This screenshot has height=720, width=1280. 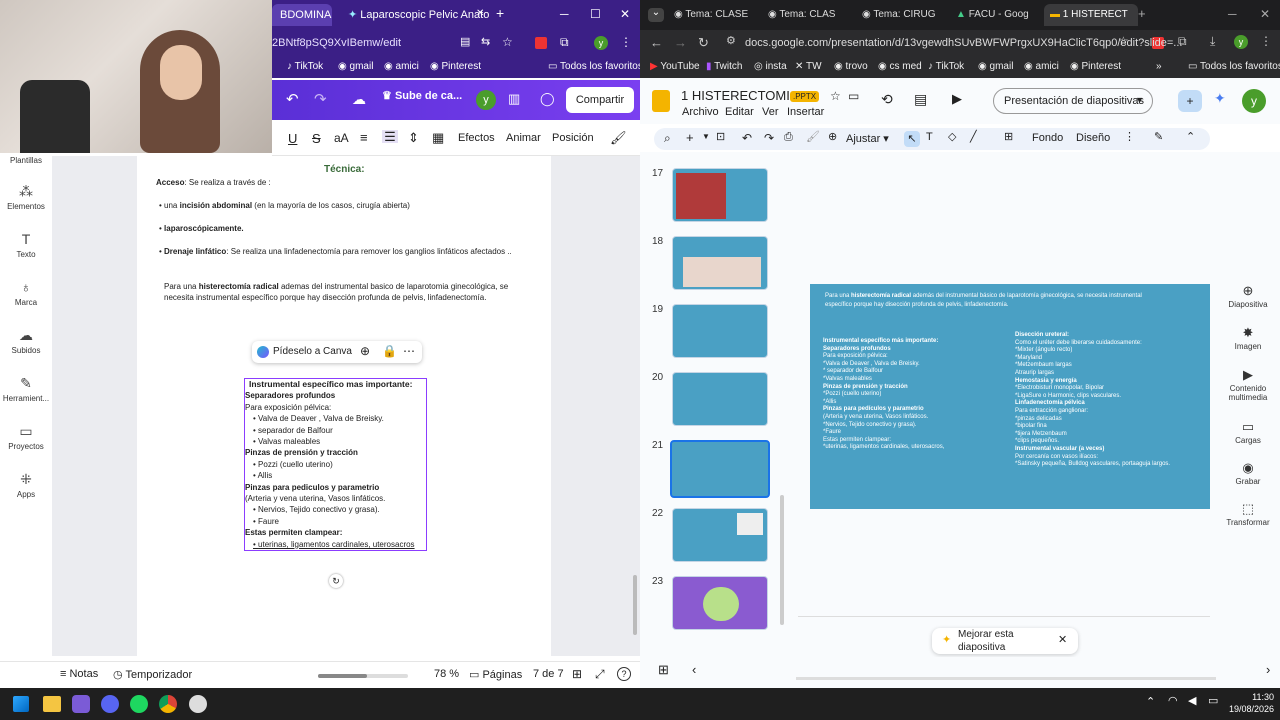 I want to click on new-slide-chevron-icon: ▼, so click(x=706, y=137).